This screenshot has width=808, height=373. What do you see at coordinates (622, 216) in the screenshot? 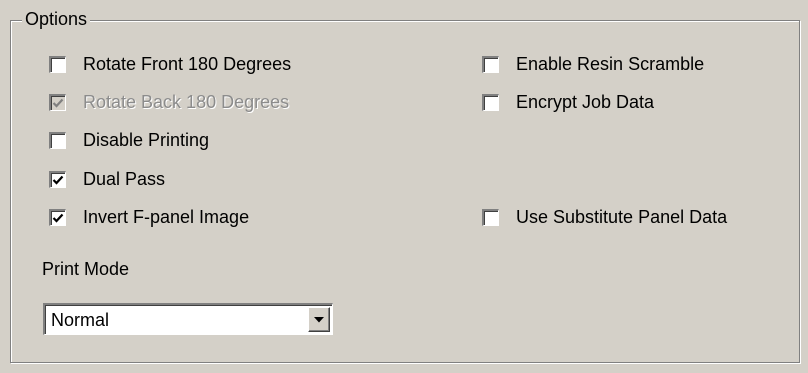
I see `substitute-panel-label: Use Substitute Panel Data` at bounding box center [622, 216].